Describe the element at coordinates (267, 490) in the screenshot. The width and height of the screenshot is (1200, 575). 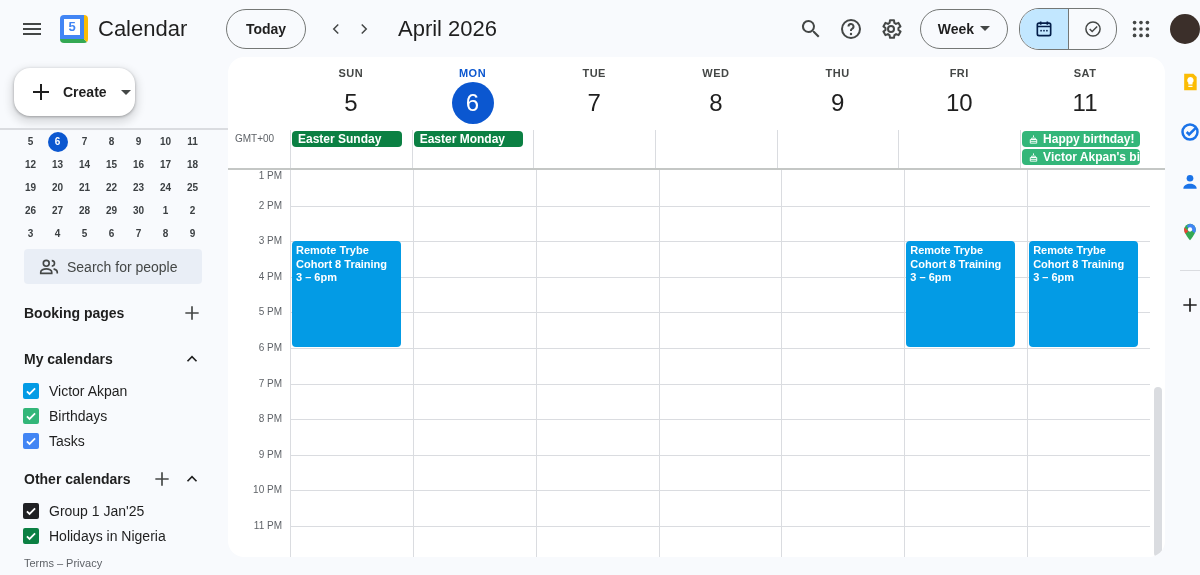
I see `hour-label: 10 PM` at that location.